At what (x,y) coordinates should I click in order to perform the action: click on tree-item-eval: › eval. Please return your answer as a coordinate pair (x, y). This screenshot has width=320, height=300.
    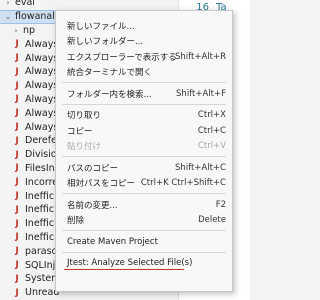
    Looking at the image, I should click on (89, 5).